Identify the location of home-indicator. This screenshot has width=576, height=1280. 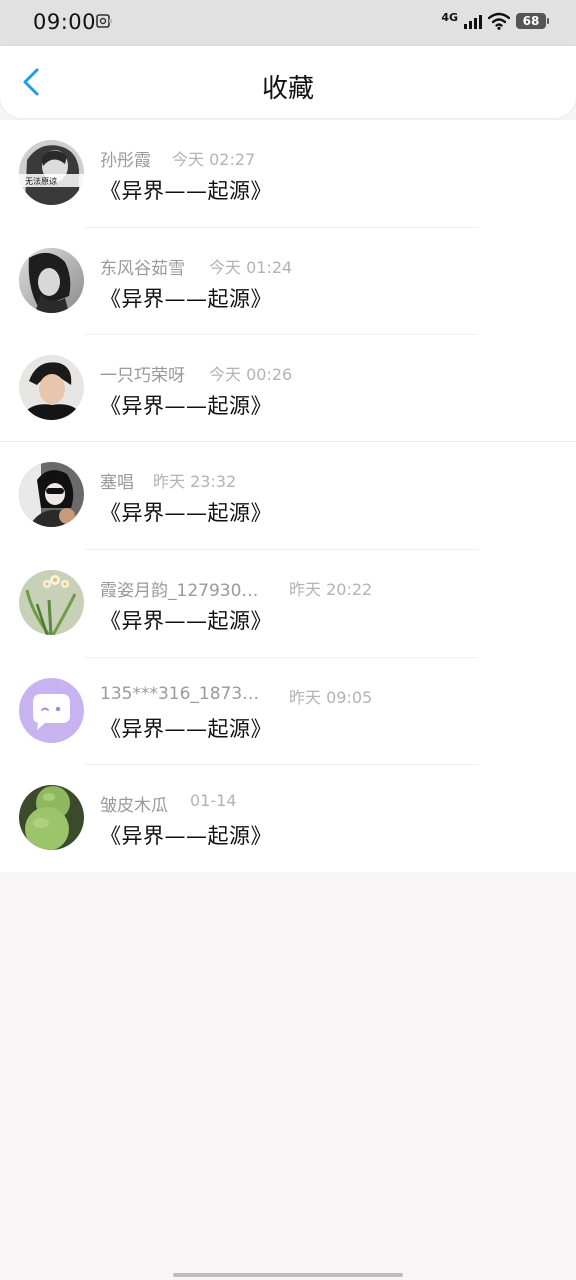
(288, 1275).